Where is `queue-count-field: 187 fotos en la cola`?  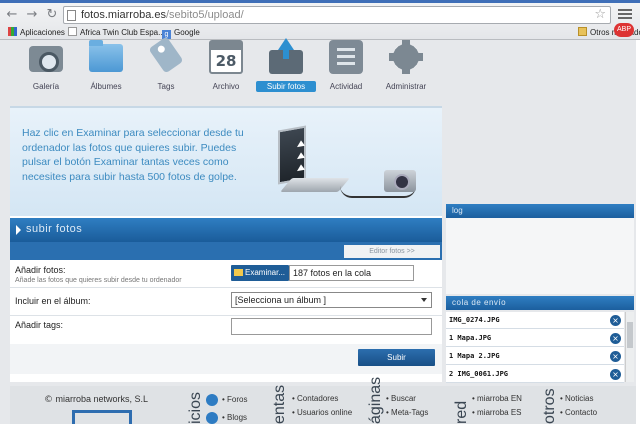 queue-count-field: 187 fotos en la cola is located at coordinates (351, 273).